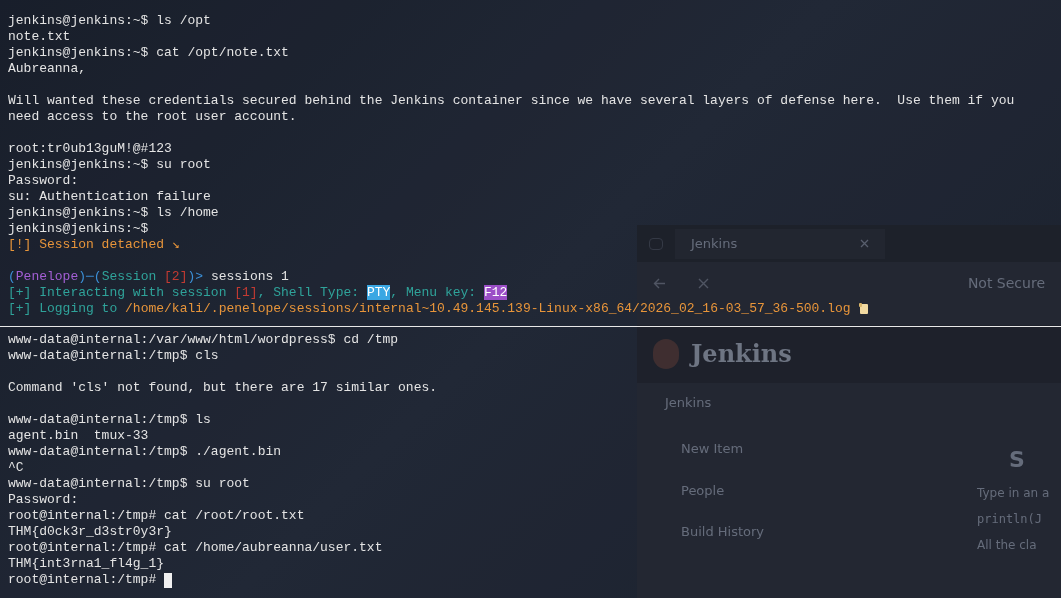 The width and height of the screenshot is (1061, 598). What do you see at coordinates (1017, 460) in the screenshot?
I see `content-heading: S` at bounding box center [1017, 460].